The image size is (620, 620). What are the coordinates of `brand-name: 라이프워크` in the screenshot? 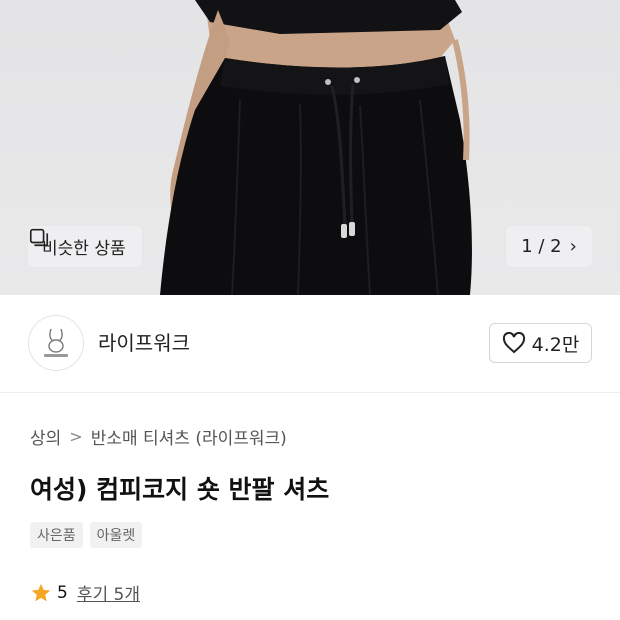 It's located at (144, 341).